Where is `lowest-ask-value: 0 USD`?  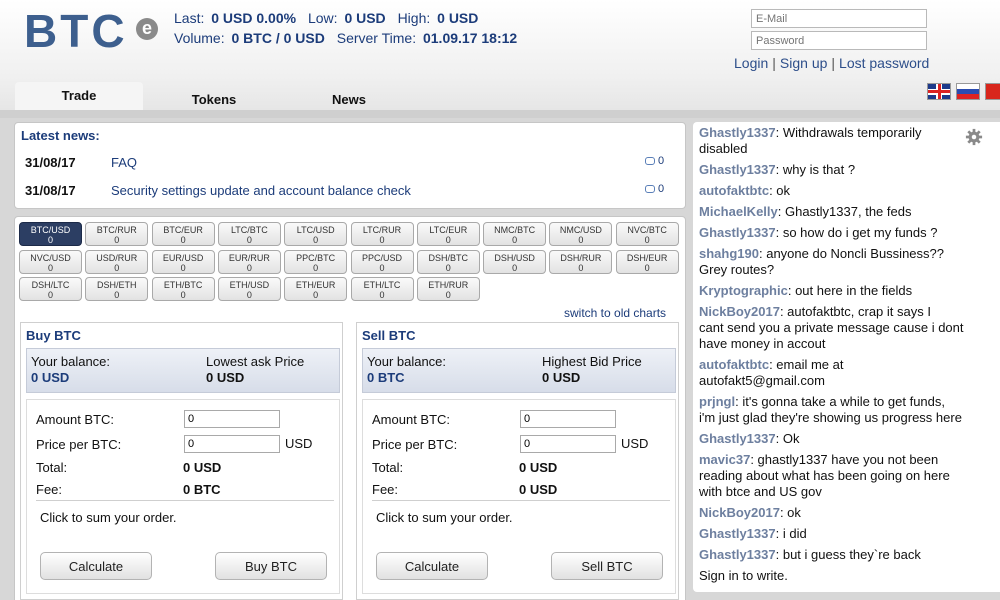 lowest-ask-value: 0 USD is located at coordinates (225, 377).